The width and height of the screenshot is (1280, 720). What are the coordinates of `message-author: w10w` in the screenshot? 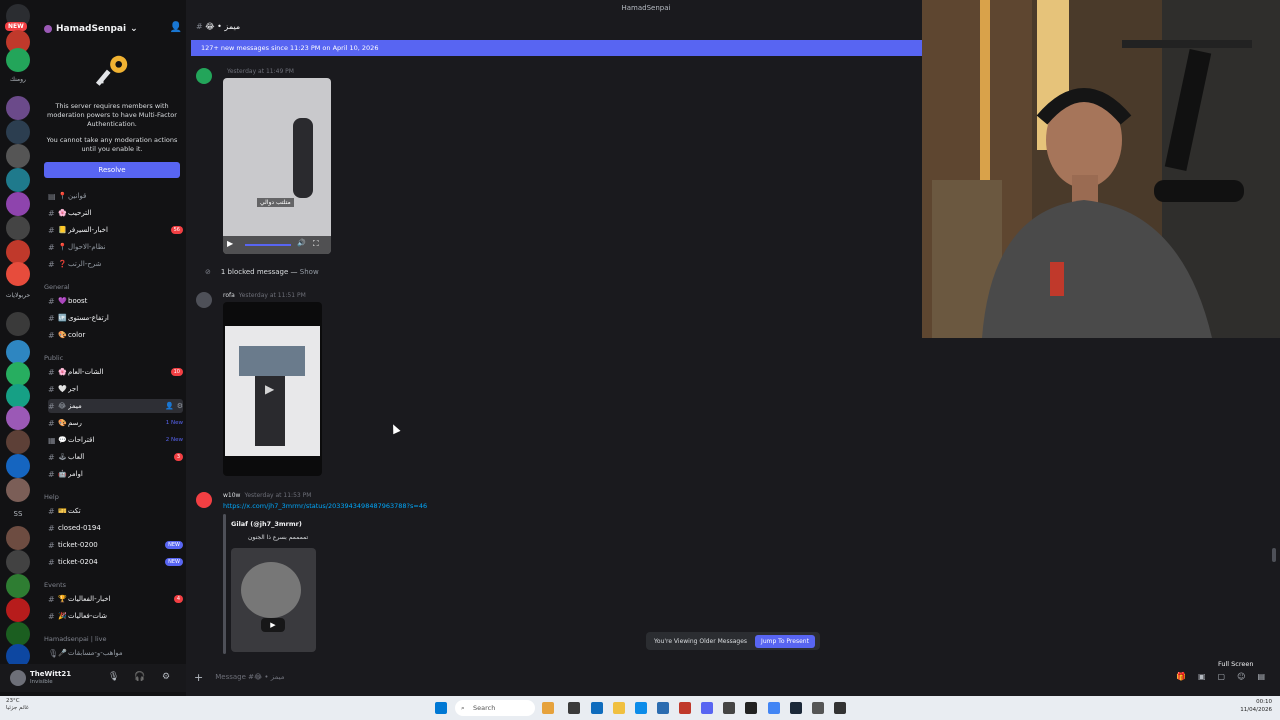 It's located at (231, 495).